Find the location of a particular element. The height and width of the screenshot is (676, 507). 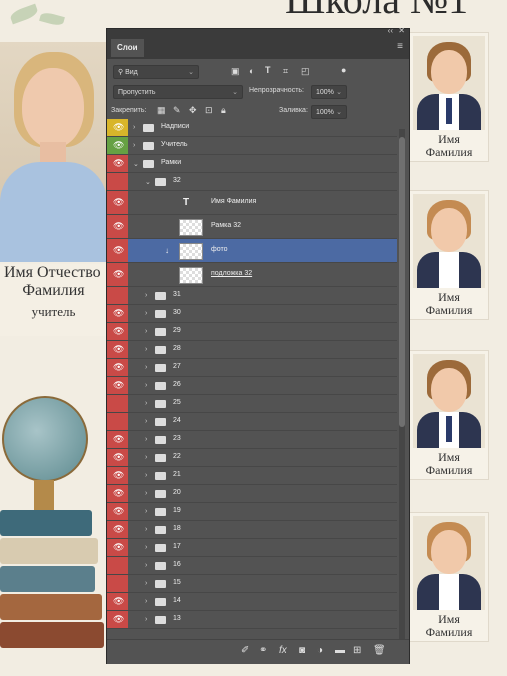

lock-position-icon: ✥ is located at coordinates (193, 110).